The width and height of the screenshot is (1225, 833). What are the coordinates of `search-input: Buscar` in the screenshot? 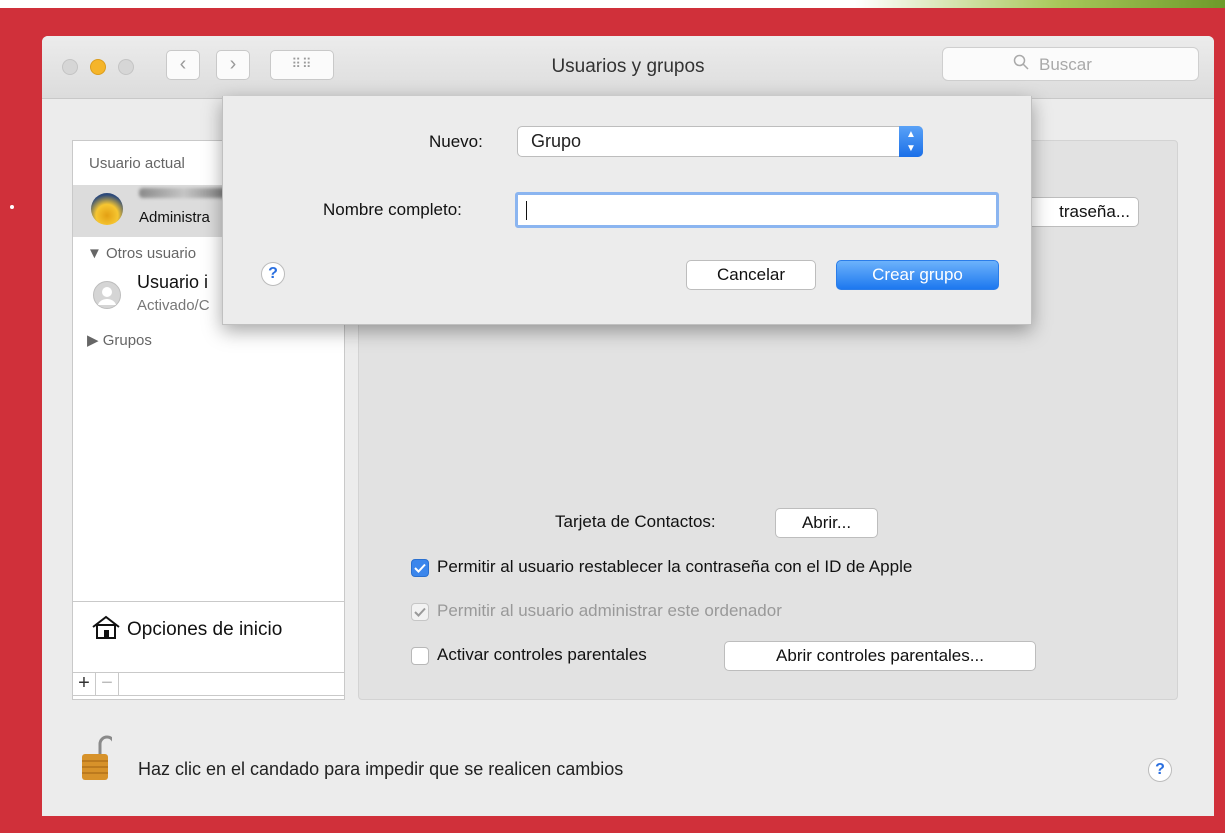 It's located at (1070, 64).